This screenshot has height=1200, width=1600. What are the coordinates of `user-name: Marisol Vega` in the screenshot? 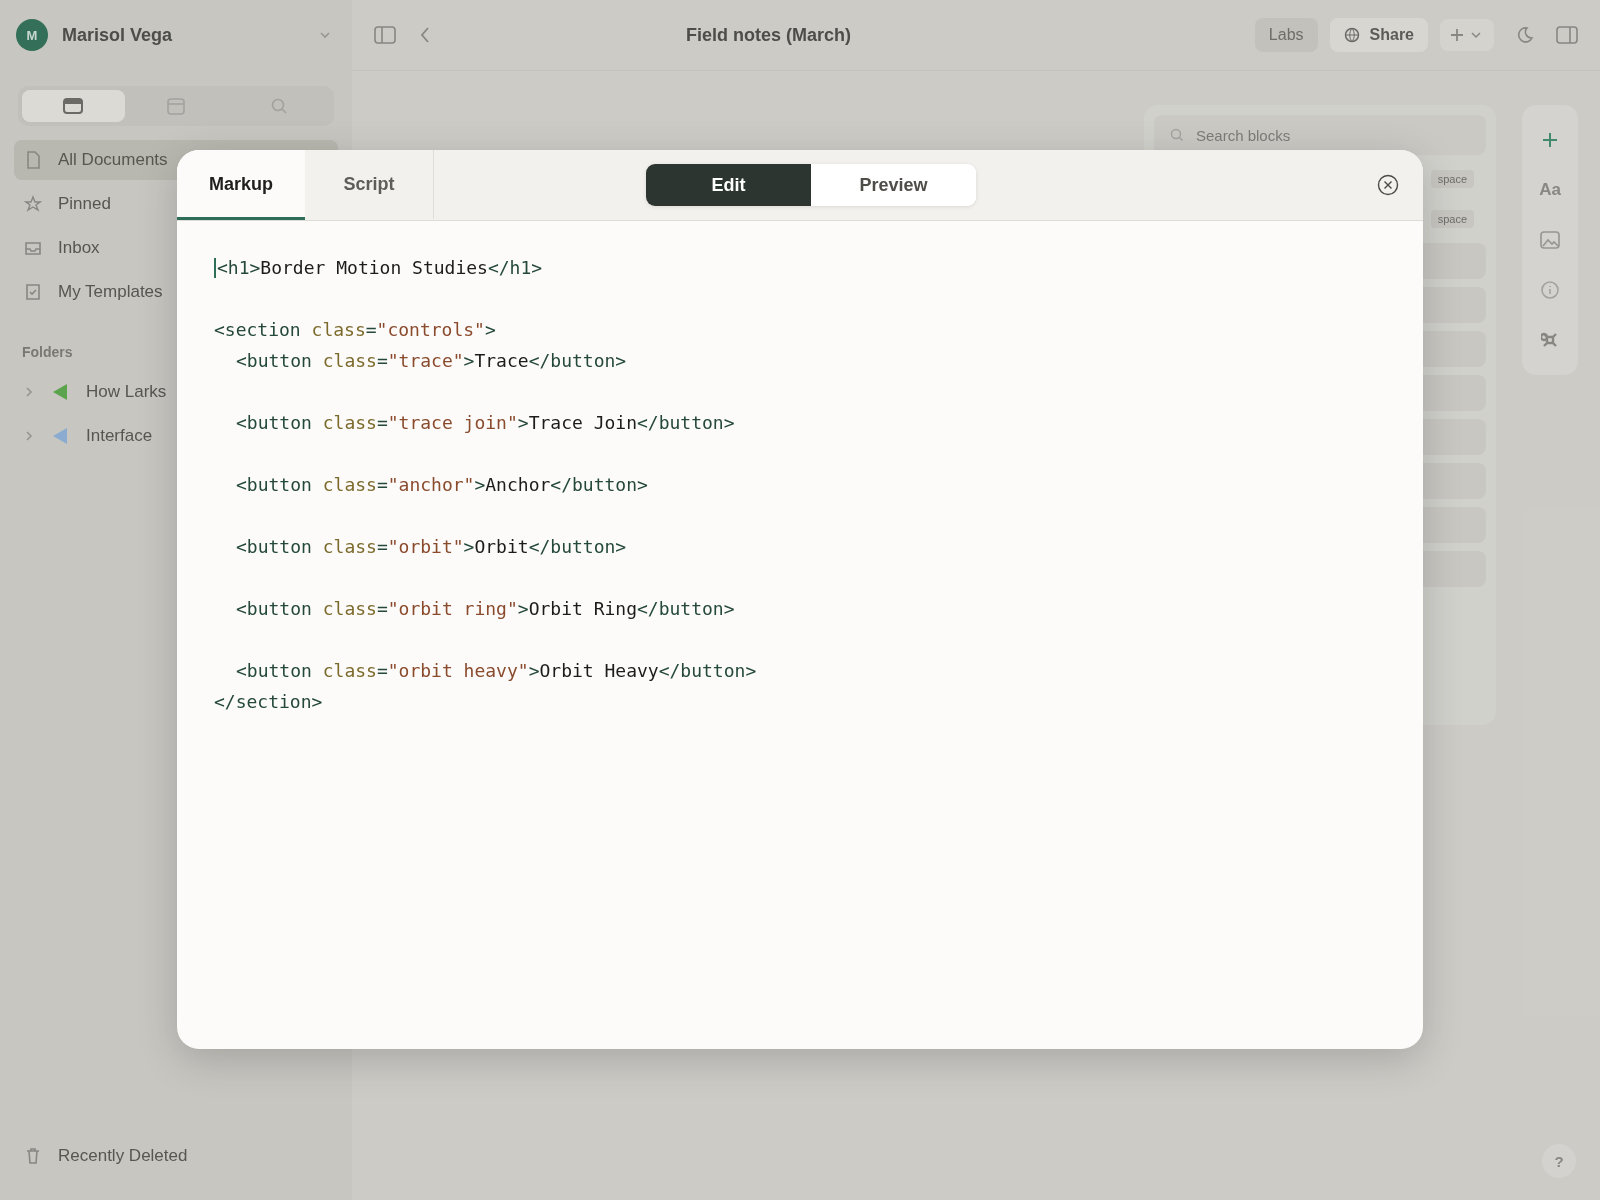 It's located at (183, 35).